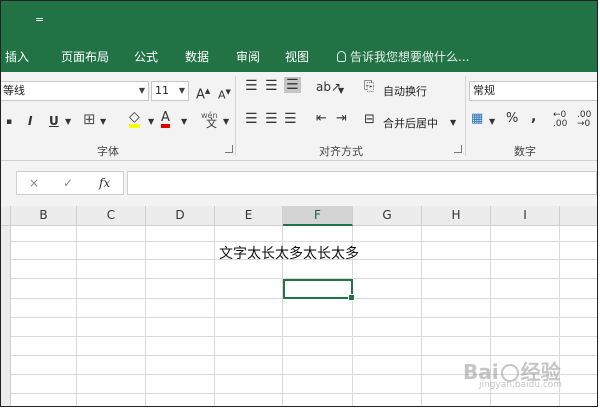 Image resolution: width=600 pixels, height=409 pixels. What do you see at coordinates (533, 91) in the screenshot?
I see `number-format-select: 常规` at bounding box center [533, 91].